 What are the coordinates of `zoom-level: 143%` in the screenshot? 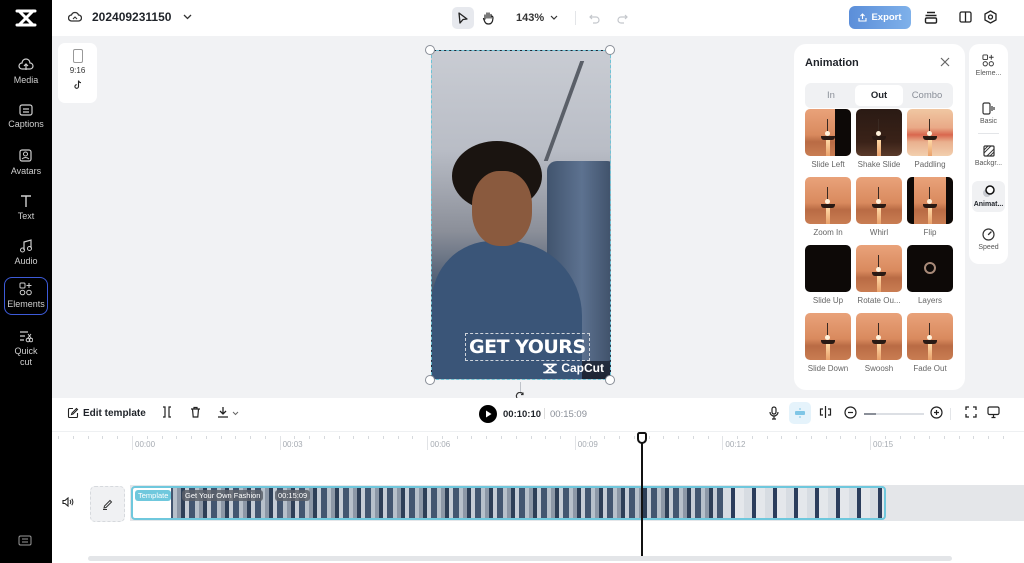 It's located at (530, 18).